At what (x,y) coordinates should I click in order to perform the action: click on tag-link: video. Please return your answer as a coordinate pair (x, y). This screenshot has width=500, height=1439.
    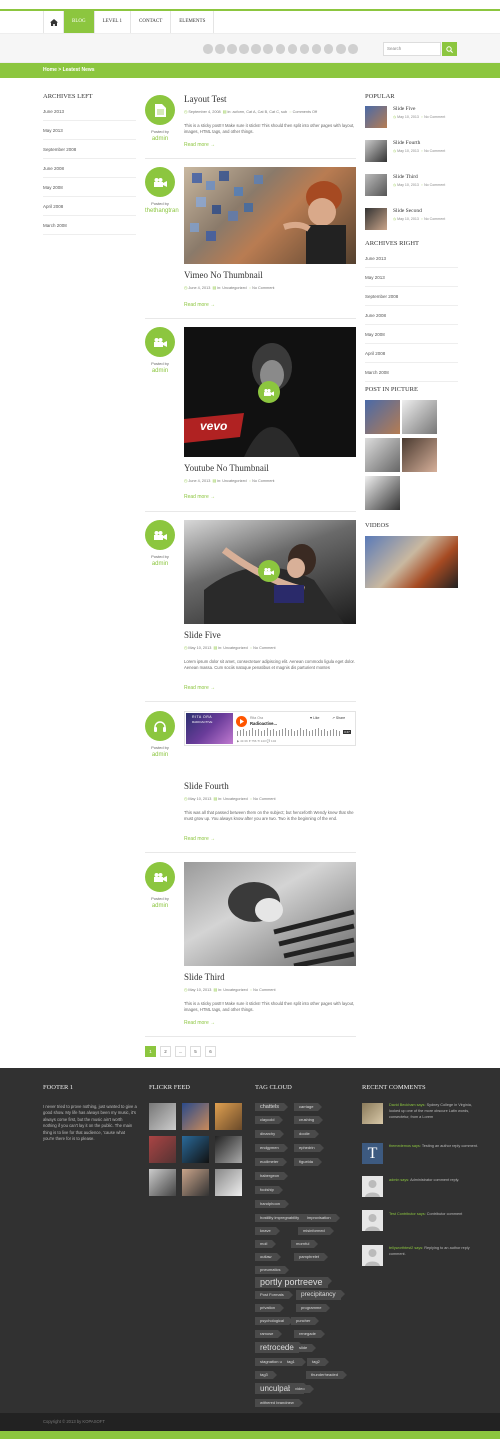
    Looking at the image, I should click on (302, 1389).